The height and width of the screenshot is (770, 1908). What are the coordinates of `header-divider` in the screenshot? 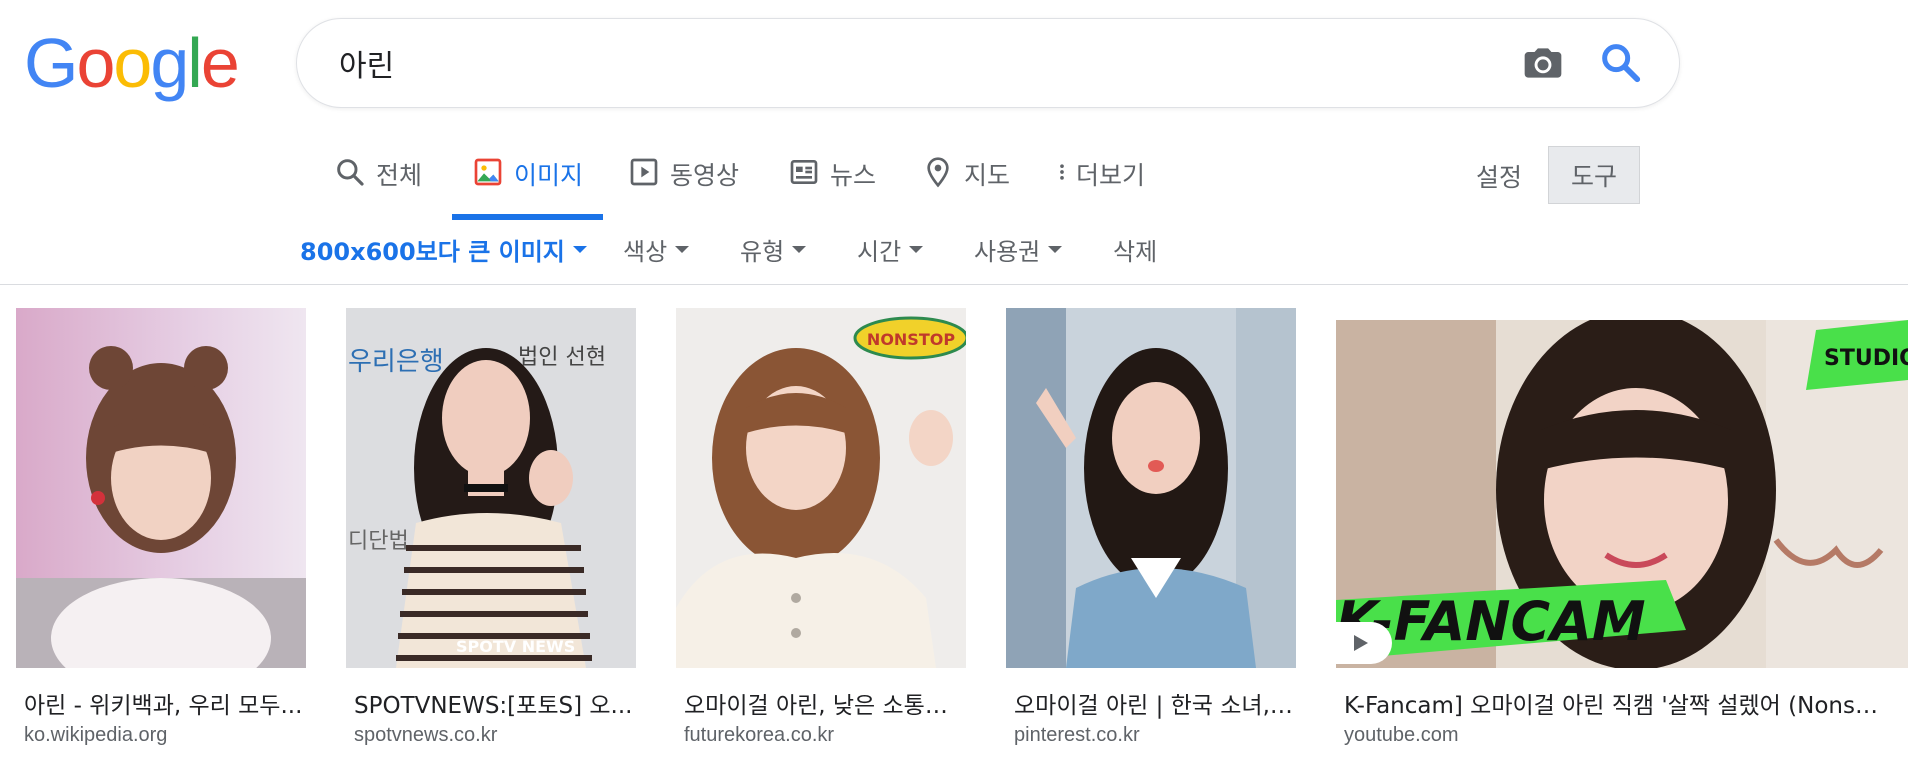 It's located at (954, 284).